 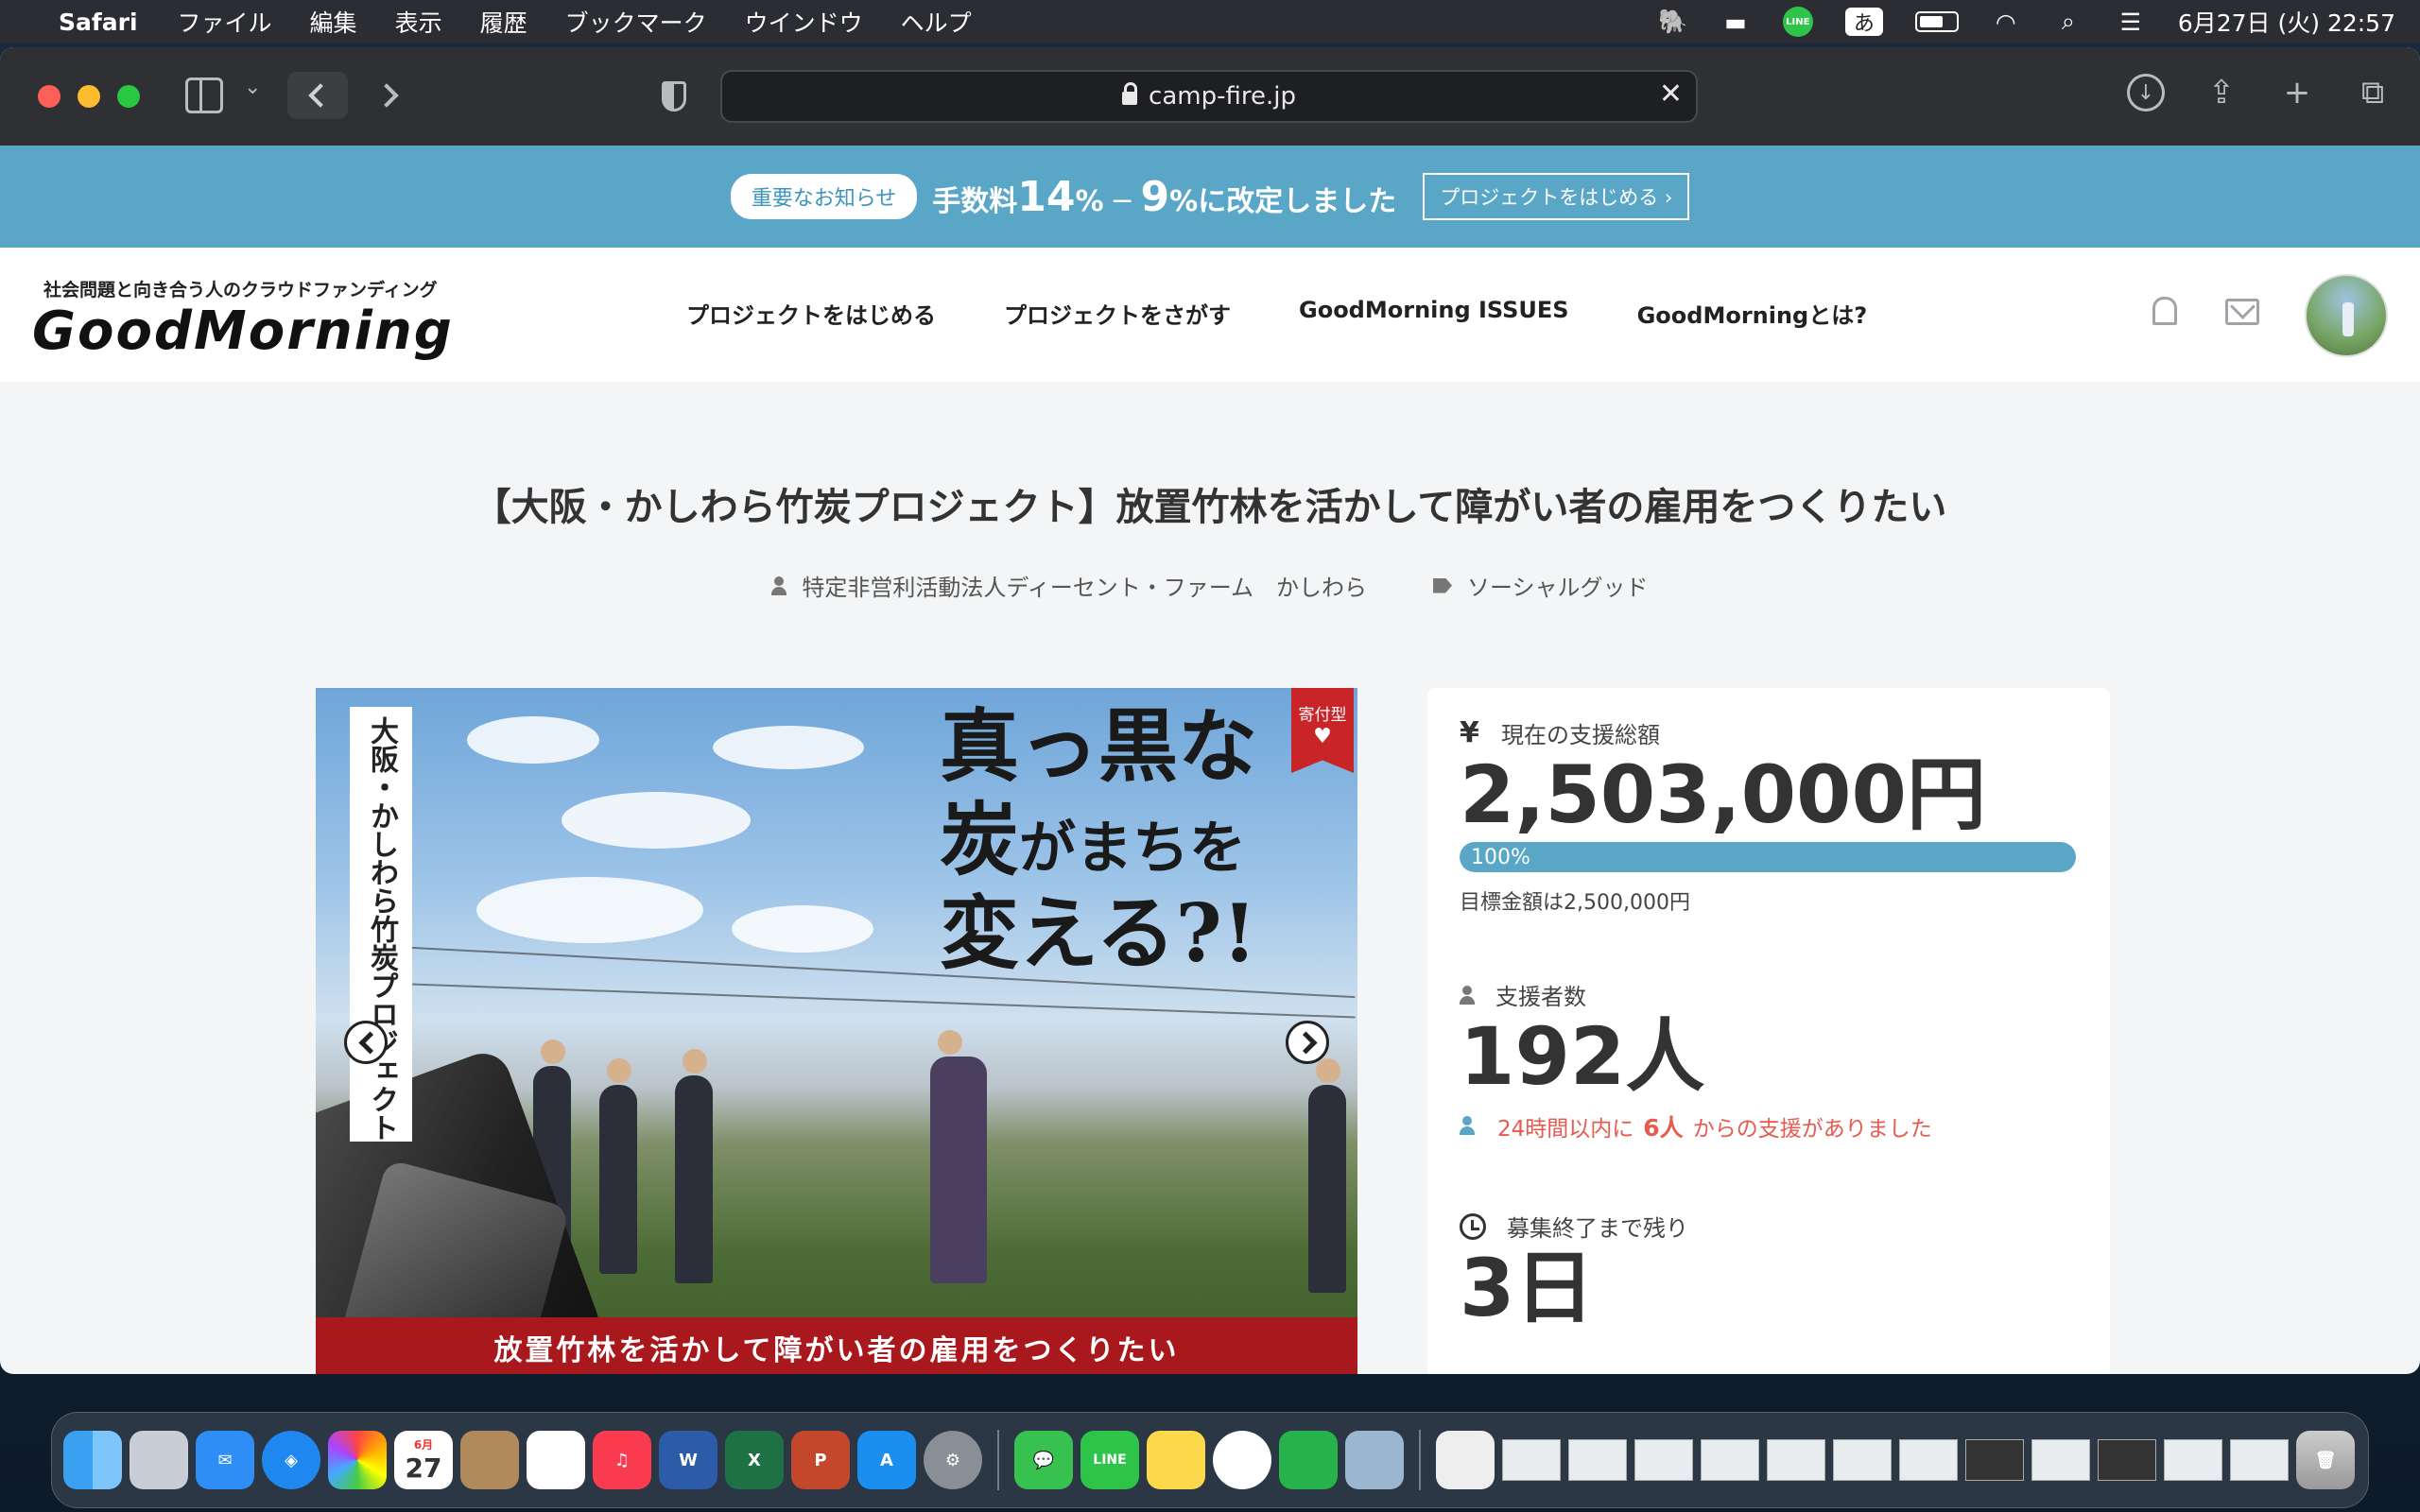 What do you see at coordinates (92, 1460) in the screenshot?
I see `finder-icon` at bounding box center [92, 1460].